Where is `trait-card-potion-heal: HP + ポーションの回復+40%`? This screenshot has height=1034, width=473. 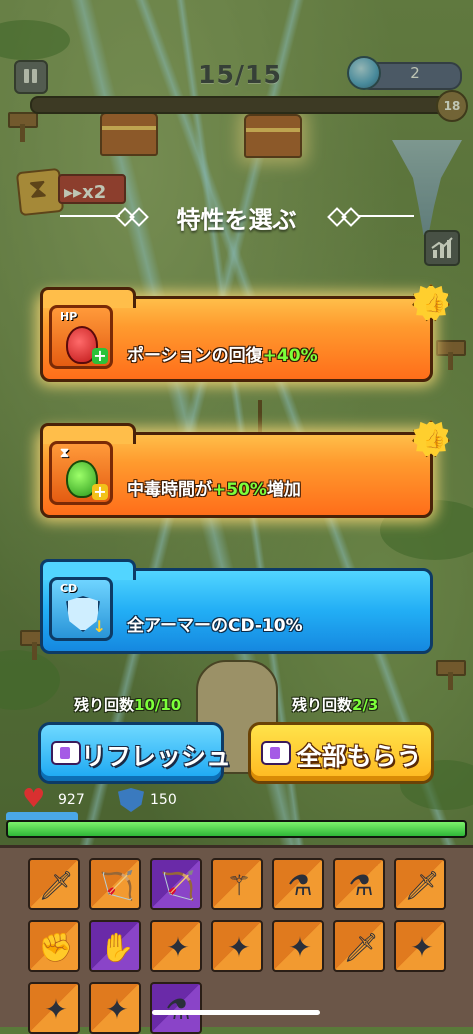 trait-card-potion-heal: HP + ポーションの回復+40% is located at coordinates (236, 334).